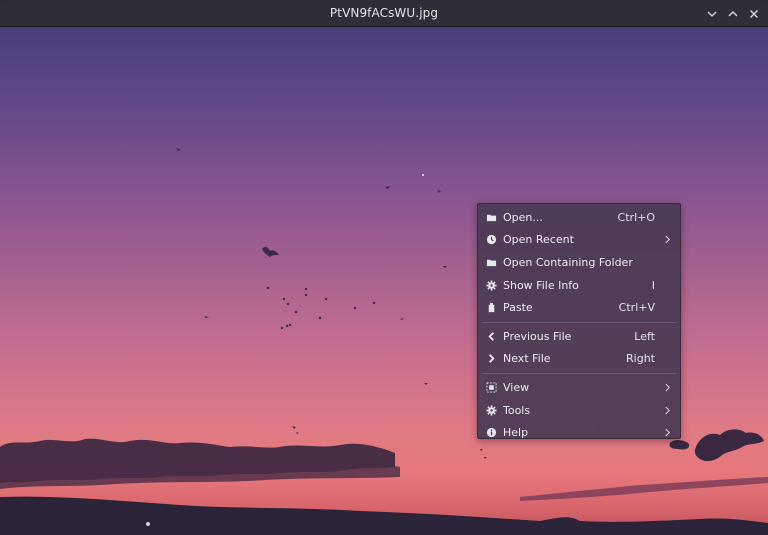  Describe the element at coordinates (636, 308) in the screenshot. I see `menu-item-shortcut: Ctrl+V` at that location.